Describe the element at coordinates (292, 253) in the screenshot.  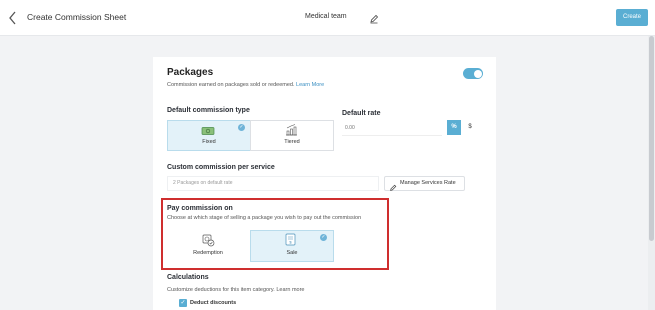
I see `stage-option-sale-label: Sale` at that location.